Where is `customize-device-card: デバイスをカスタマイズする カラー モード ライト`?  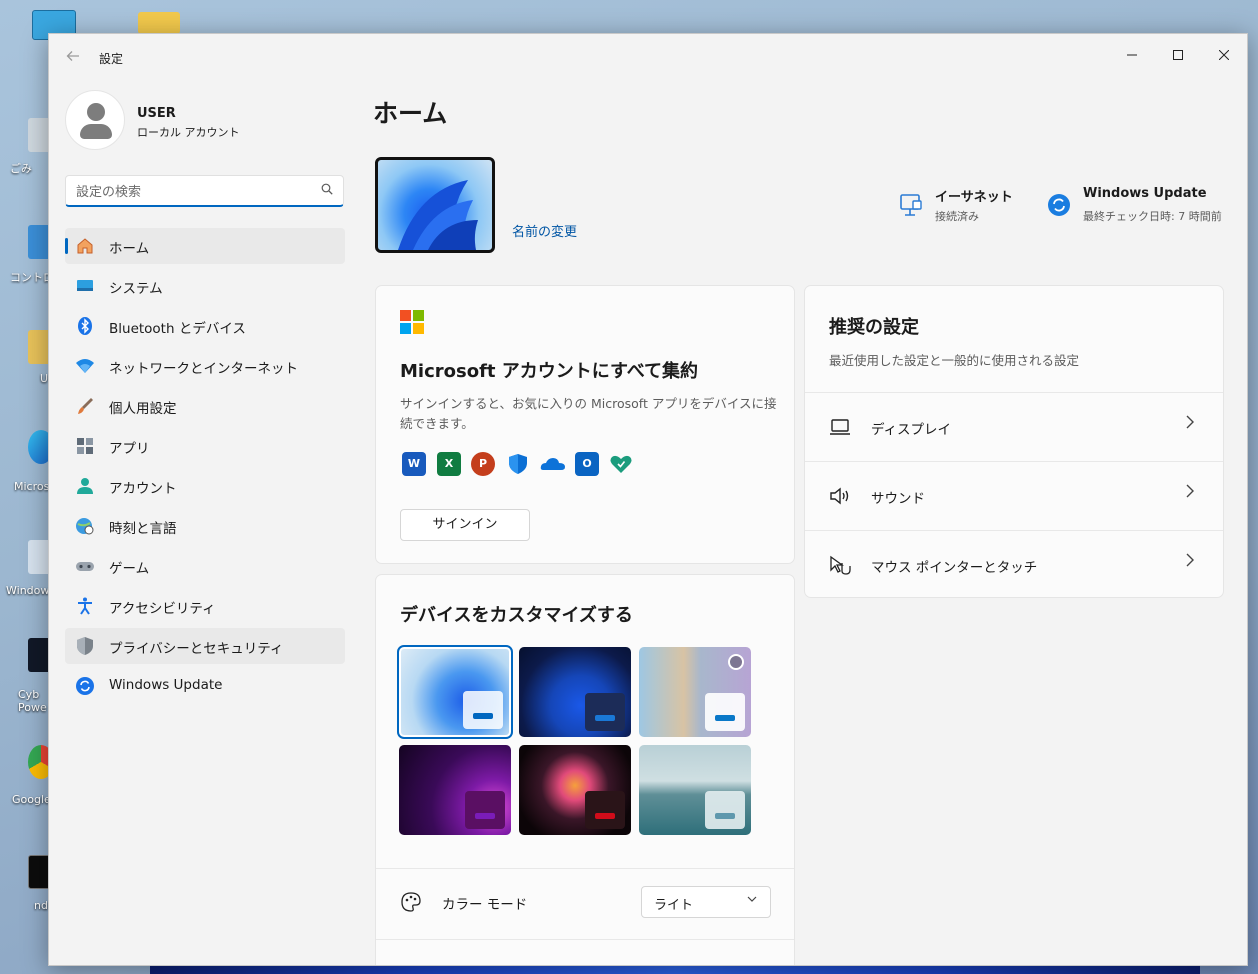
customize-device-card: デバイスをカスタマイズする カラー モード ライト is located at coordinates (585, 769).